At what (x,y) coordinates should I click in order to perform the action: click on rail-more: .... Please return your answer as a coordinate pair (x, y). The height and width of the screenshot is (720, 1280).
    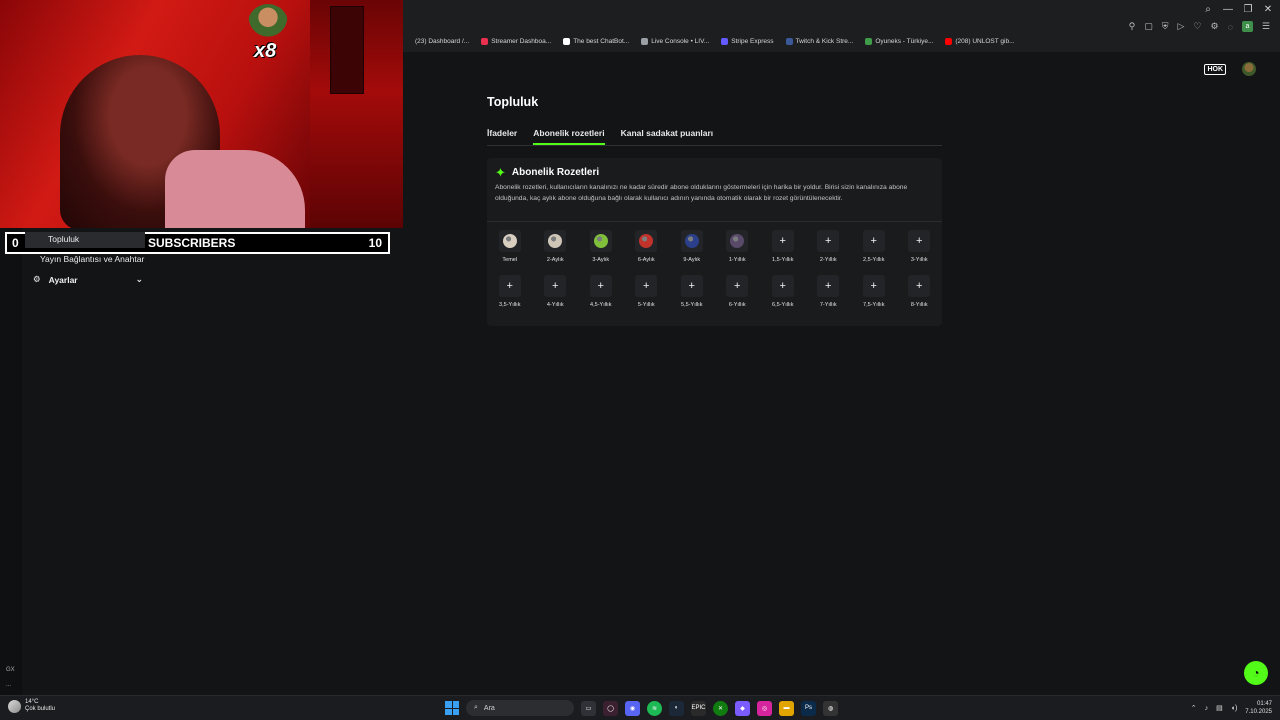
    Looking at the image, I should click on (8, 685).